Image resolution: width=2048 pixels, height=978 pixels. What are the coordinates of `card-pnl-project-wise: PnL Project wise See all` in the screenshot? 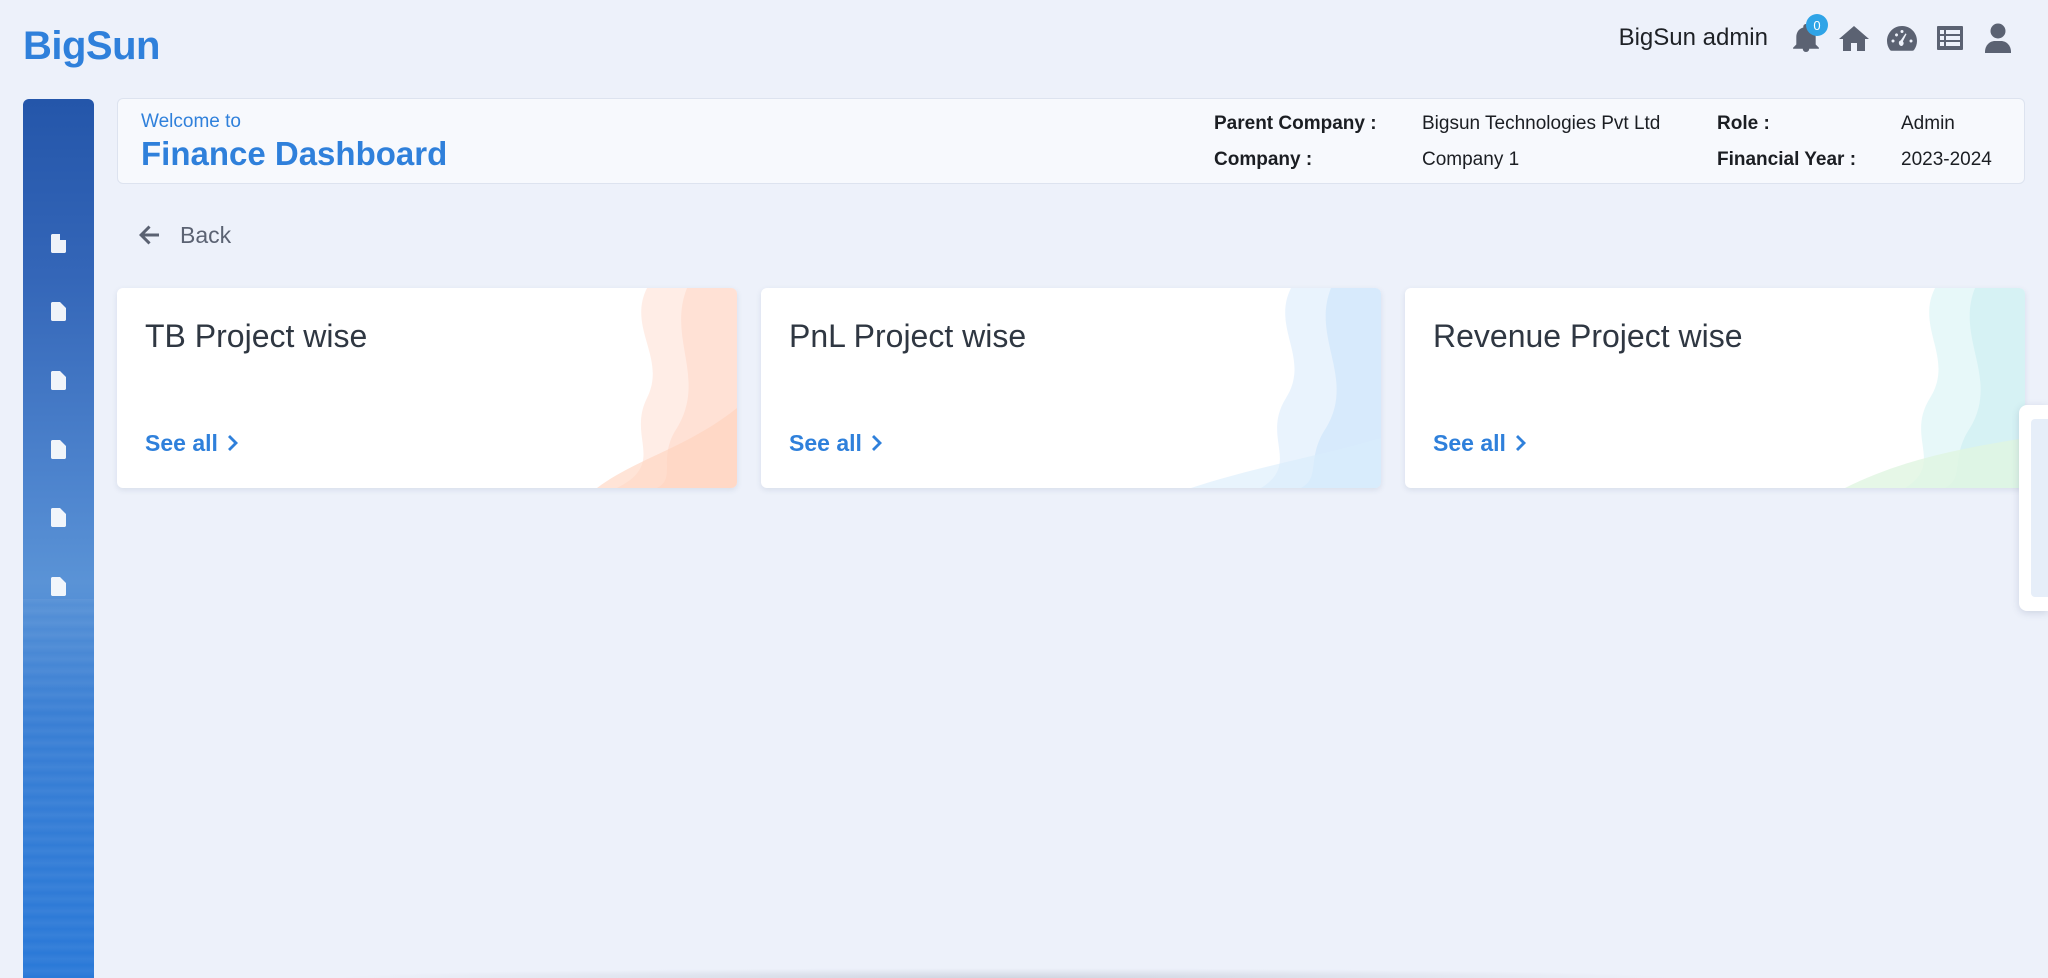 It's located at (1071, 388).